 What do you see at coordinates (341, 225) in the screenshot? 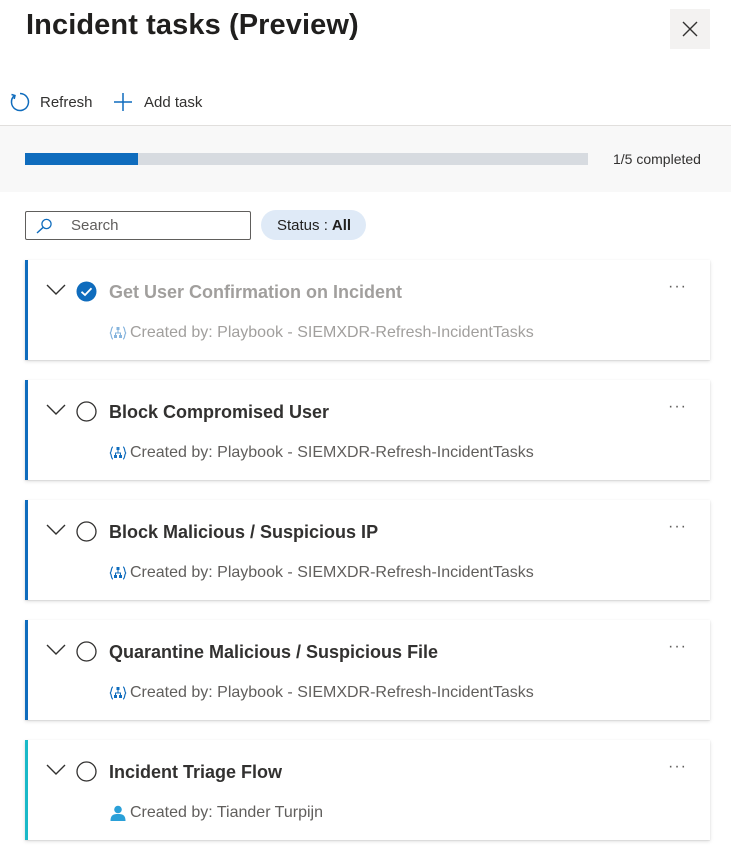
I see `status-filter-value: All` at bounding box center [341, 225].